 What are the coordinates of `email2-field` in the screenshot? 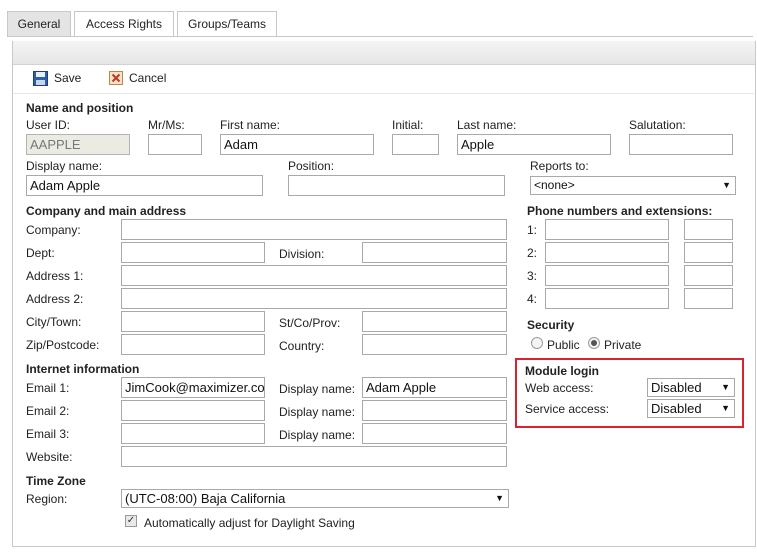 It's located at (193, 410).